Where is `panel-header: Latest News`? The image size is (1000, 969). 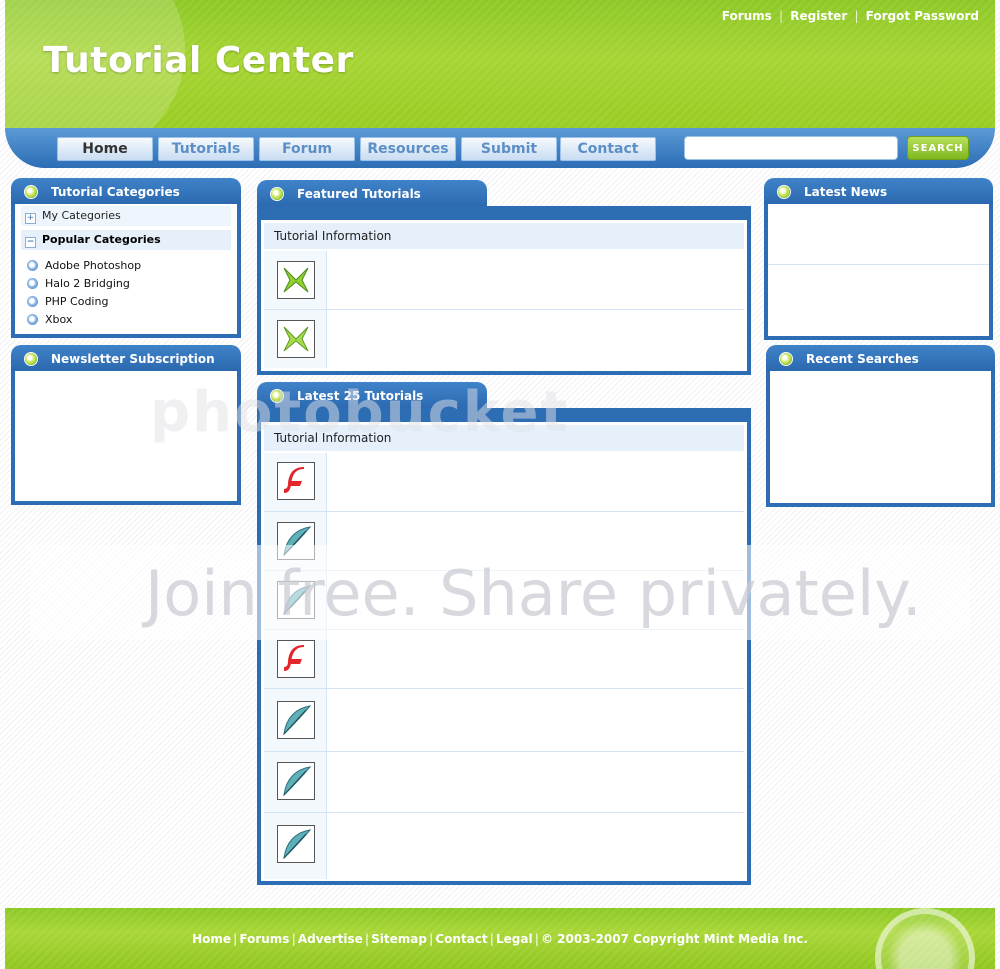 panel-header: Latest News is located at coordinates (878, 192).